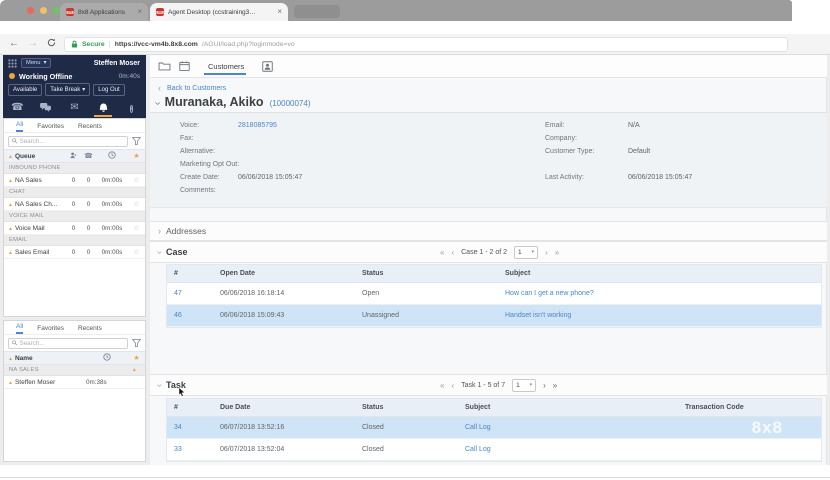  I want to click on calendar-tab-icon, so click(184, 66).